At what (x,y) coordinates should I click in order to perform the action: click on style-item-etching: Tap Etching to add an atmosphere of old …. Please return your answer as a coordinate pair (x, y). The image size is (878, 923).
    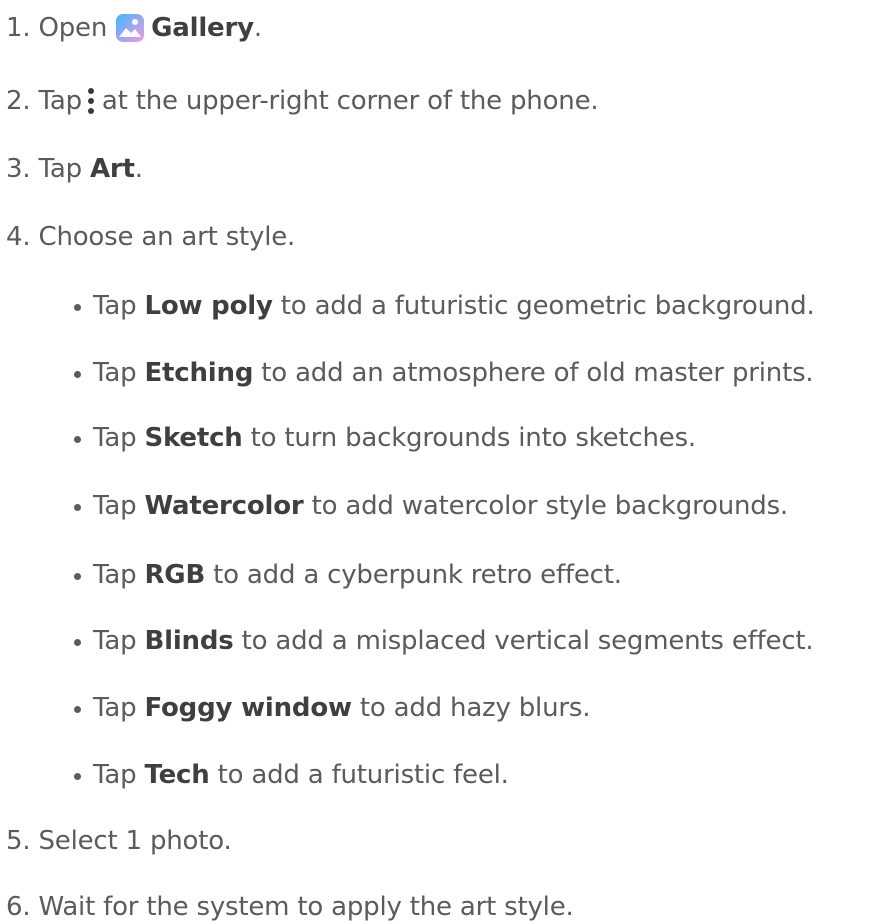
    Looking at the image, I should click on (444, 373).